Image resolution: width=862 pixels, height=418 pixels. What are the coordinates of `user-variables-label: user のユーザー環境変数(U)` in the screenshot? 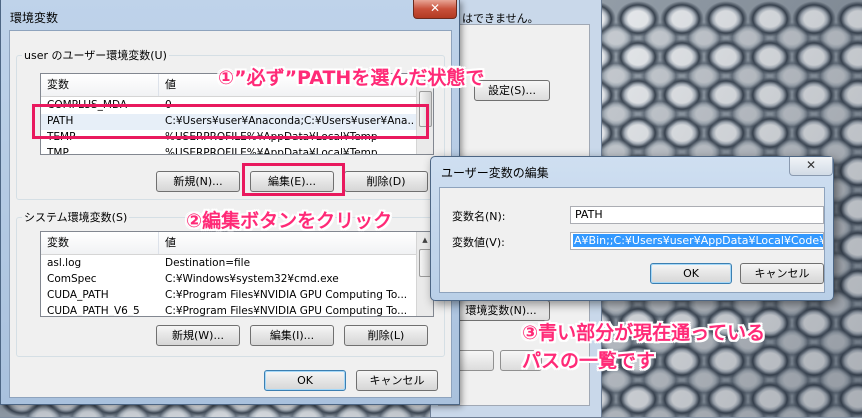 It's located at (95, 55).